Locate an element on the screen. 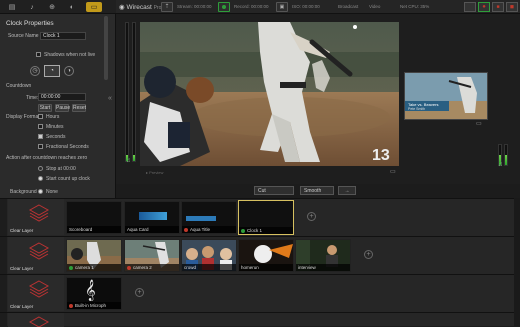 This screenshot has height=327, width=520. shot-label: Aqua Card is located at coordinates (152, 229).